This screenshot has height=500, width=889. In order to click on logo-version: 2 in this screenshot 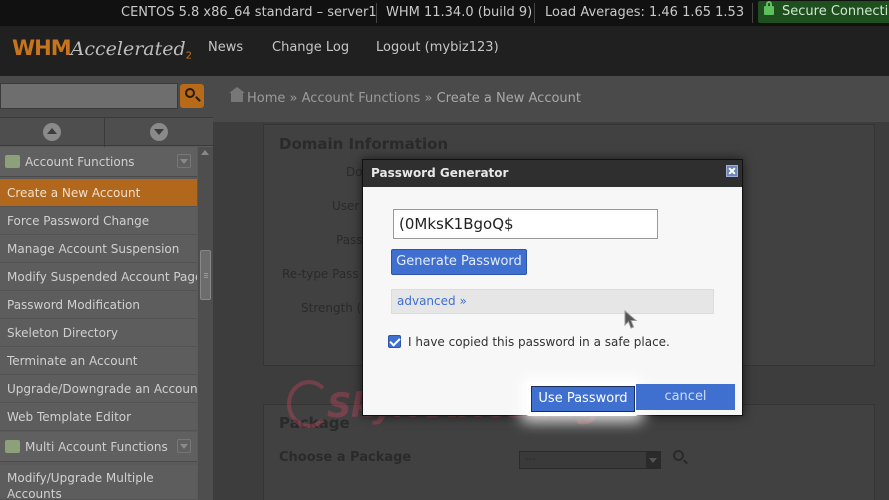, I will do `click(189, 56)`.